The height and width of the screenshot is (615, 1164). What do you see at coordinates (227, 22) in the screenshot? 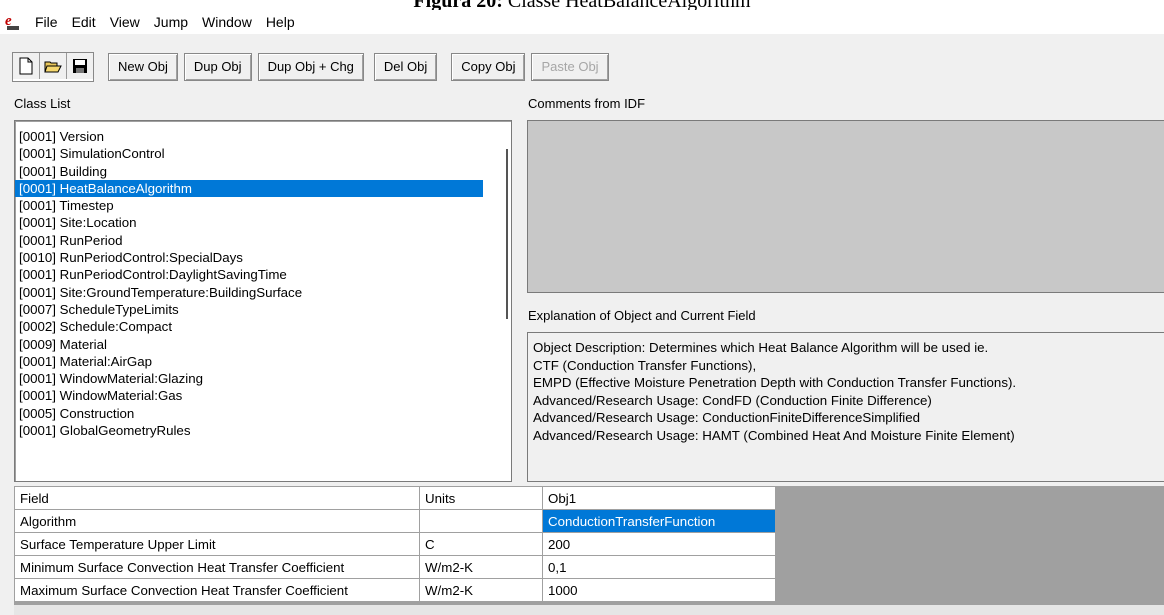
I see `menu-window: Window` at bounding box center [227, 22].